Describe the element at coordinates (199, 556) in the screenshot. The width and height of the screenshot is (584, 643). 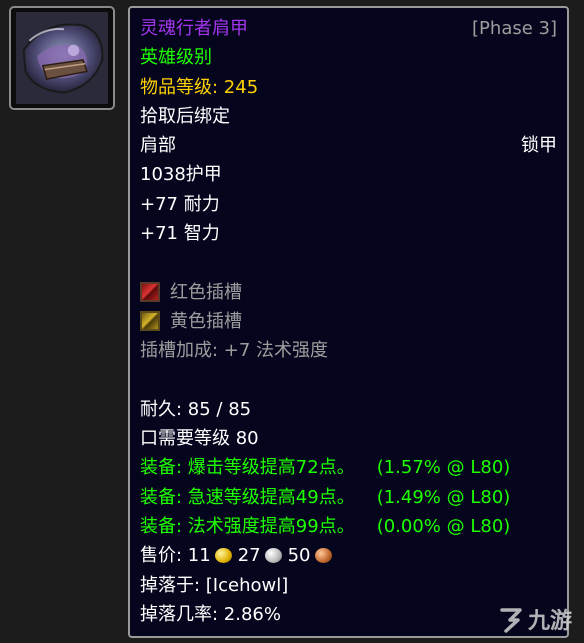
I see `gold-amount: 11` at that location.